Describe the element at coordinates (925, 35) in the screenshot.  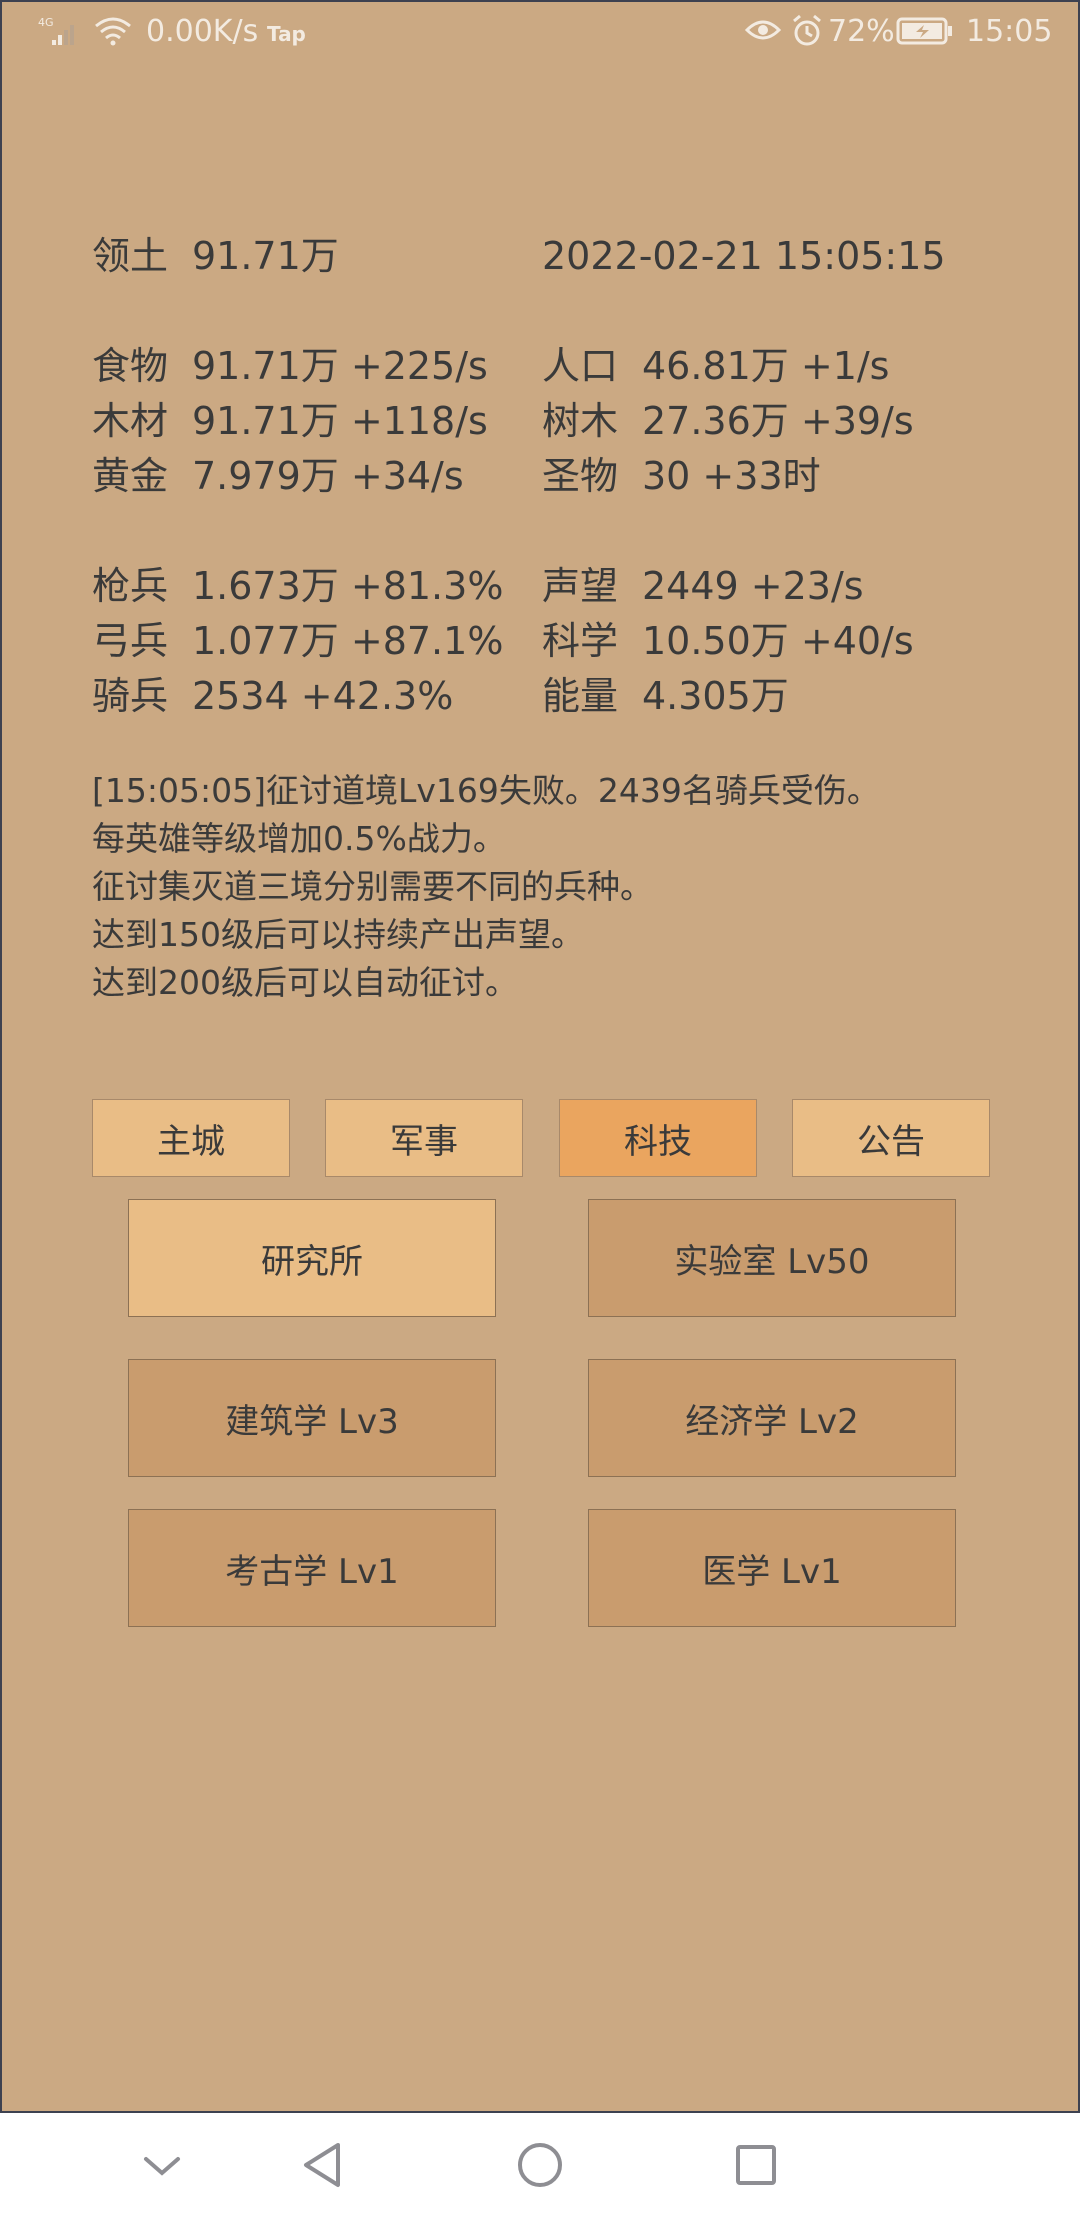
I see `battery-charging-icon` at that location.